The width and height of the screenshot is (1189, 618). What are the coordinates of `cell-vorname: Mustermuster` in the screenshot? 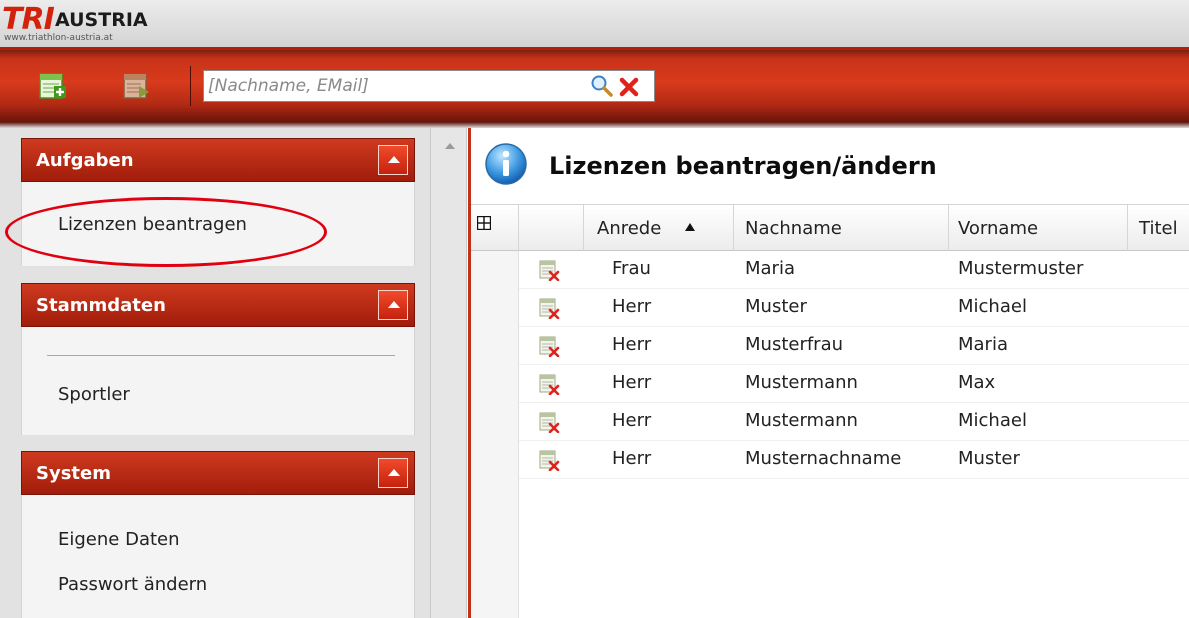 It's located at (1021, 268).